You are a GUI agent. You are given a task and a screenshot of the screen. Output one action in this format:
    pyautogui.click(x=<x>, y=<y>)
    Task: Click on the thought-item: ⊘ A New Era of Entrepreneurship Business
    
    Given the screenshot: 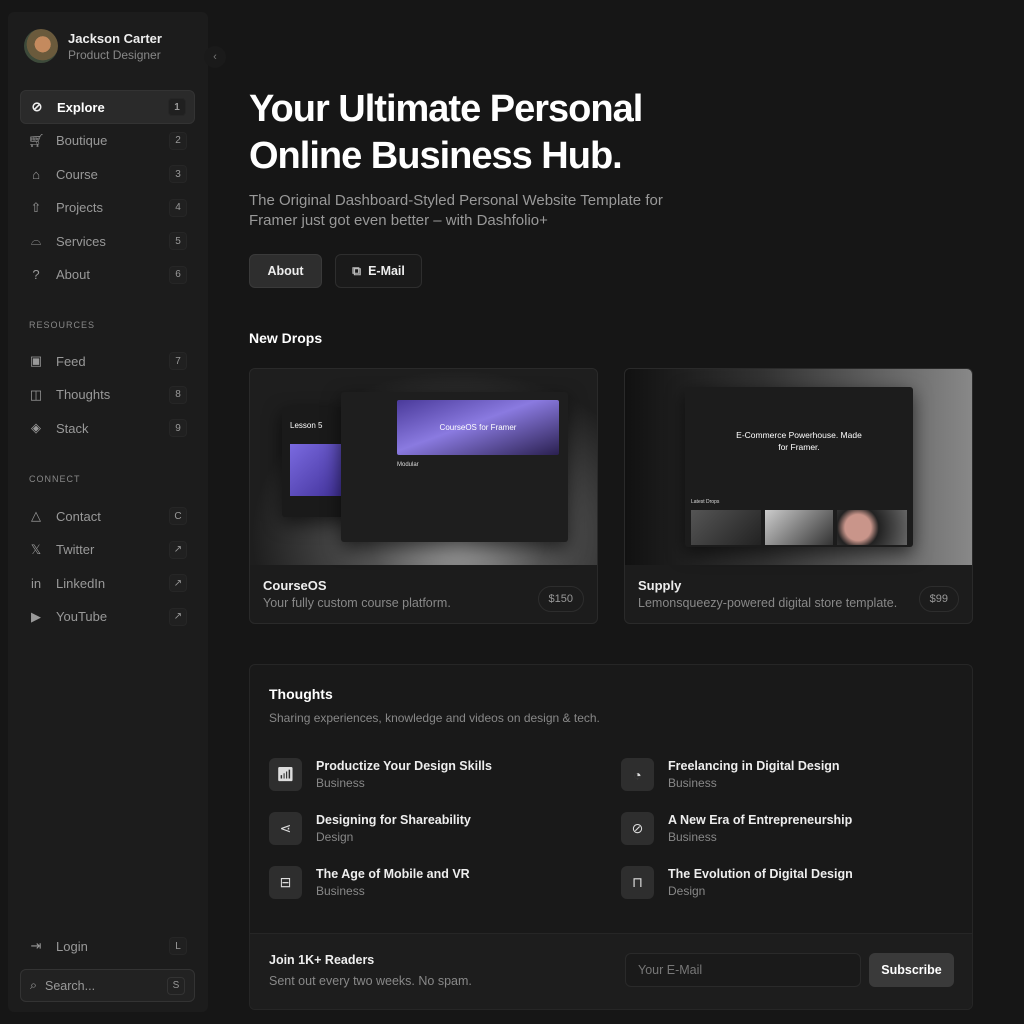 What is the action you would take?
    pyautogui.click(x=736, y=828)
    